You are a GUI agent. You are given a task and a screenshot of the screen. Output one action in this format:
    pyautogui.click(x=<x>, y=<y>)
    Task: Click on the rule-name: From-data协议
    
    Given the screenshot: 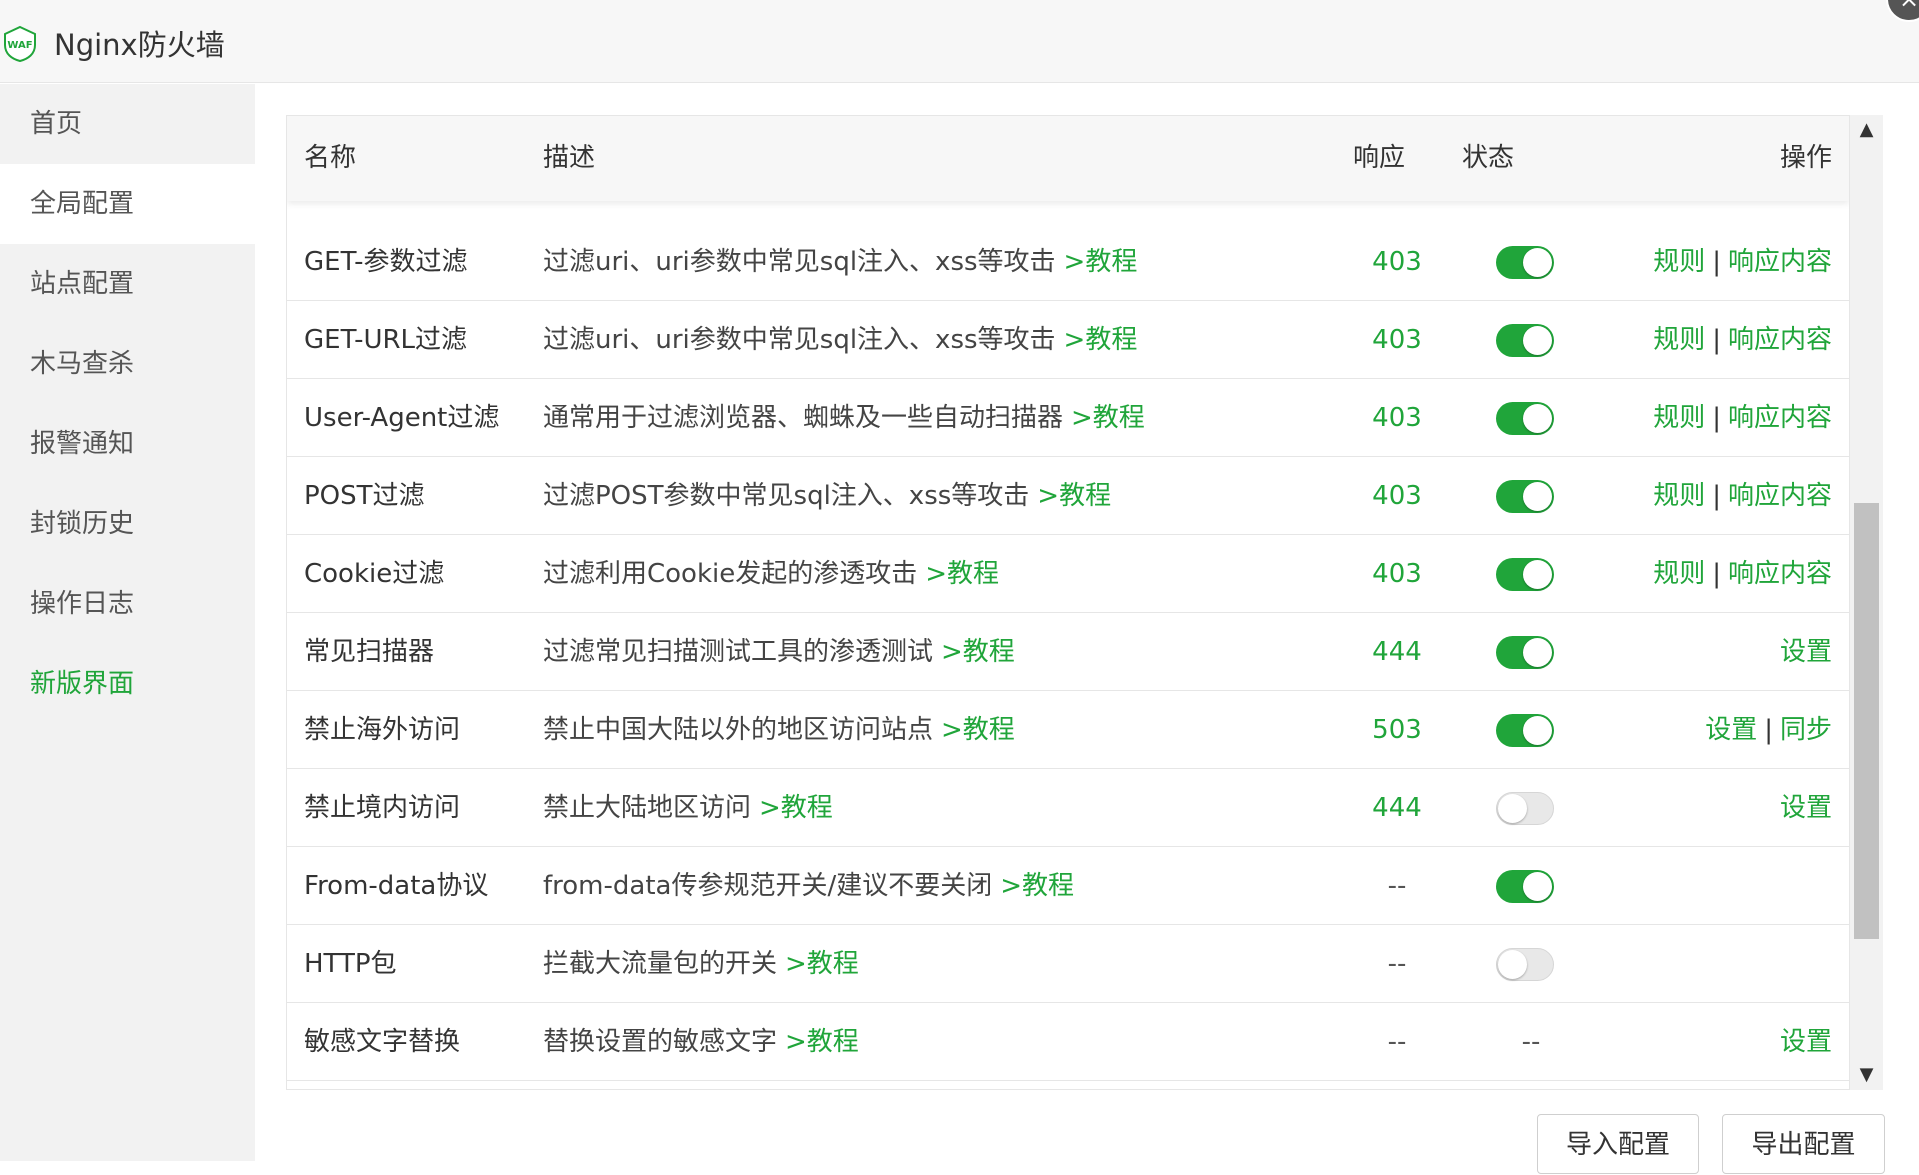 What is the action you would take?
    pyautogui.click(x=396, y=886)
    